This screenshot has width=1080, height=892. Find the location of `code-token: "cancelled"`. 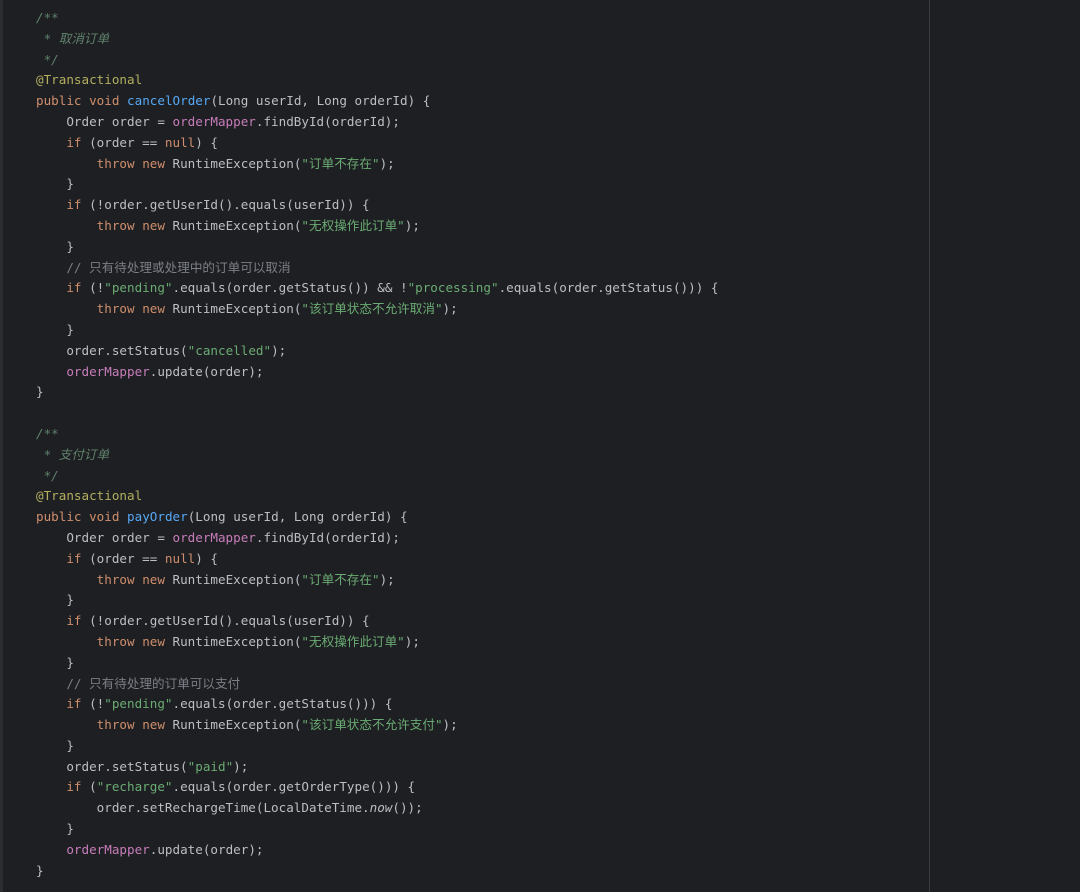

code-token: "cancelled" is located at coordinates (229, 350).